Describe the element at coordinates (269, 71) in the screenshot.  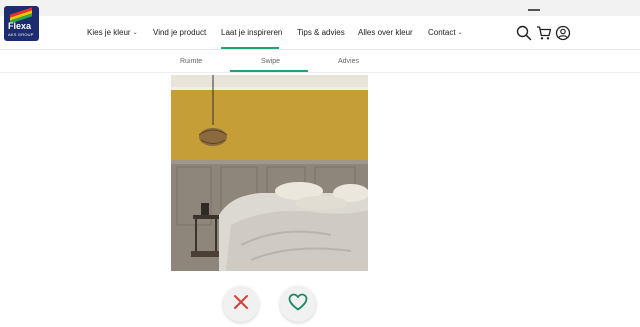
I see `subtab-active-indicator` at that location.